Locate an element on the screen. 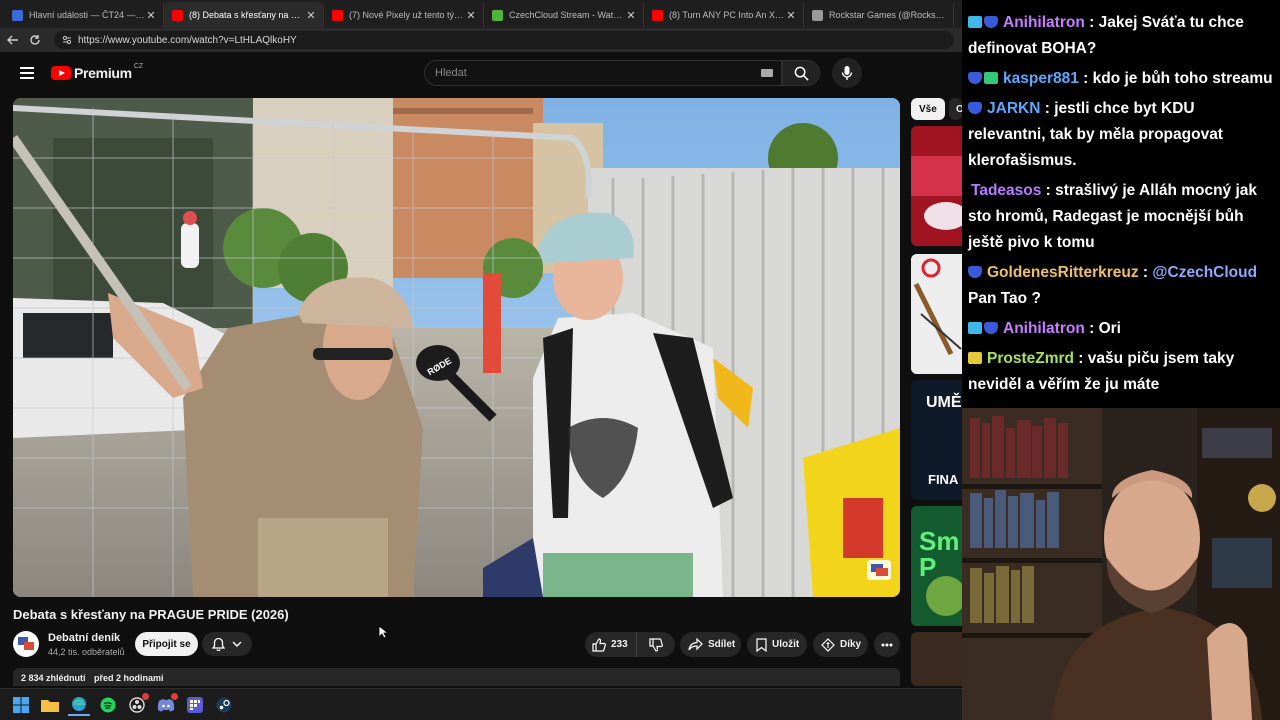 This screenshot has width=1280, height=720. dislike-button is located at coordinates (656, 644).